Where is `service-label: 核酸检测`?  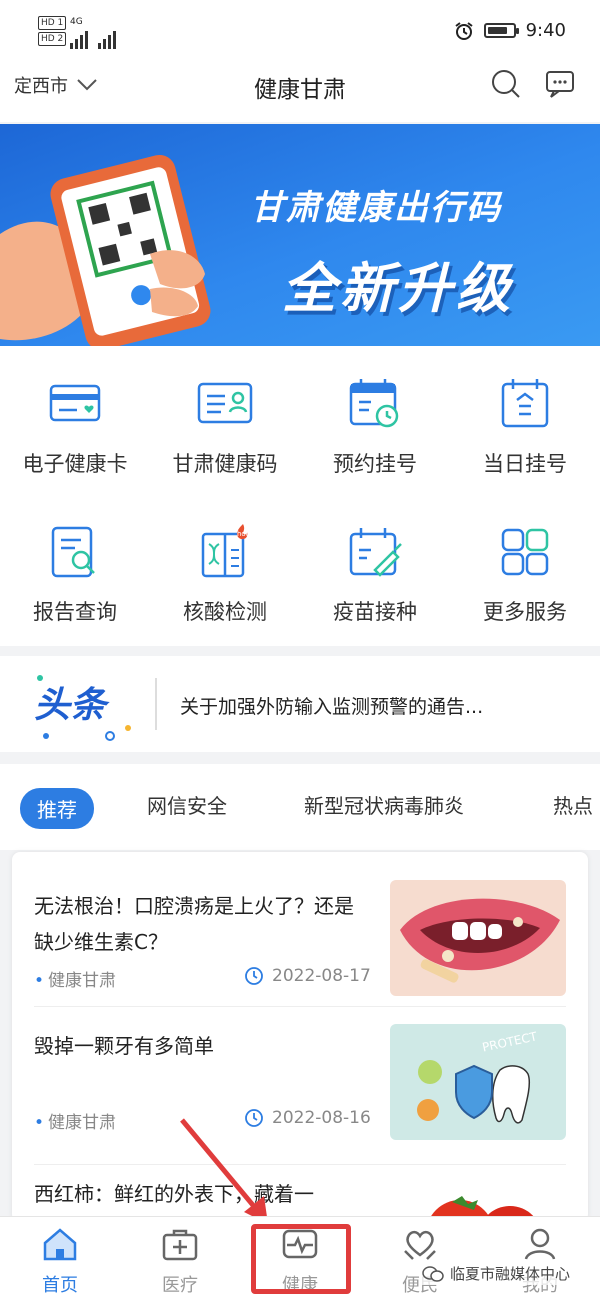 service-label: 核酸检测 is located at coordinates (225, 612).